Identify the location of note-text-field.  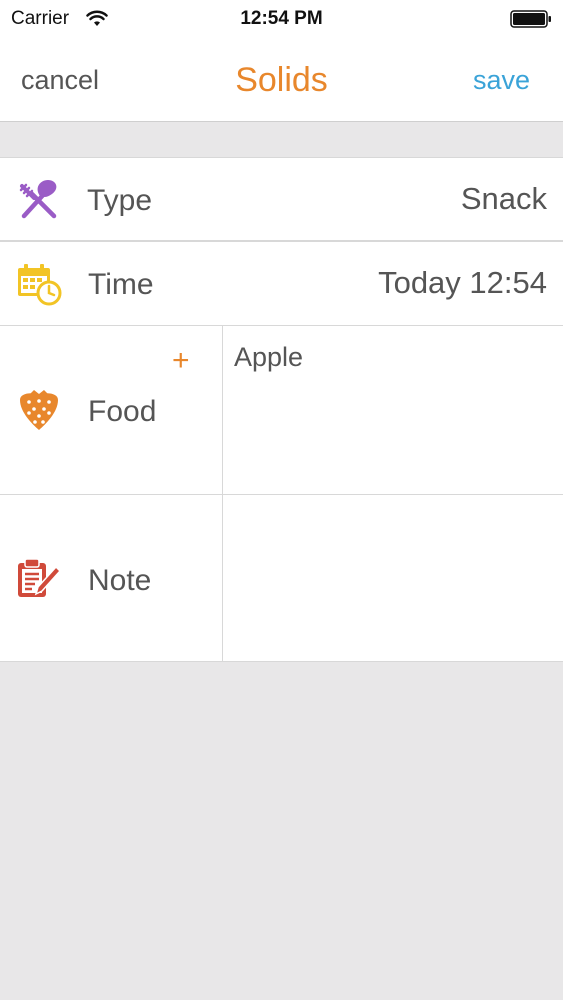
(393, 578).